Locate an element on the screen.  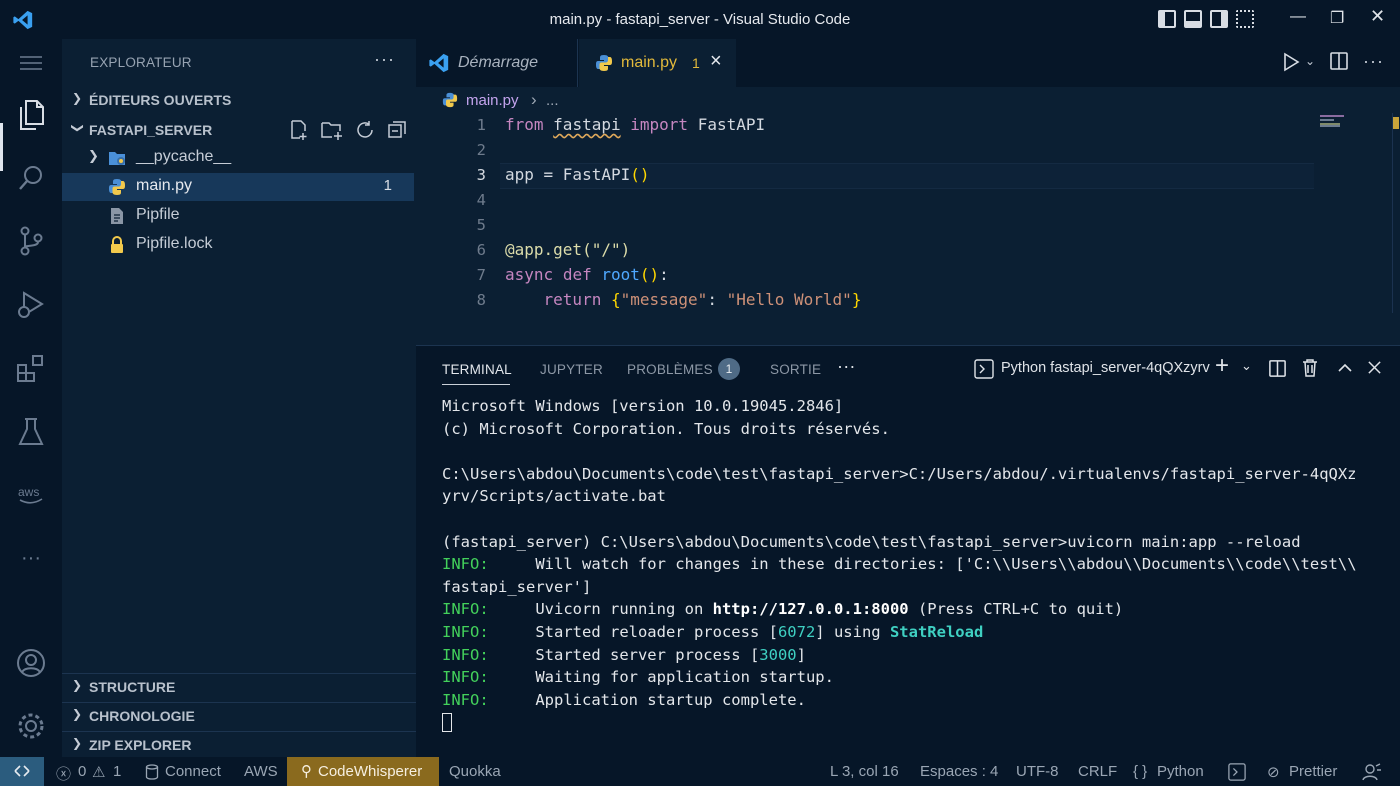
aws-button: AWS is located at coordinates (261, 771).